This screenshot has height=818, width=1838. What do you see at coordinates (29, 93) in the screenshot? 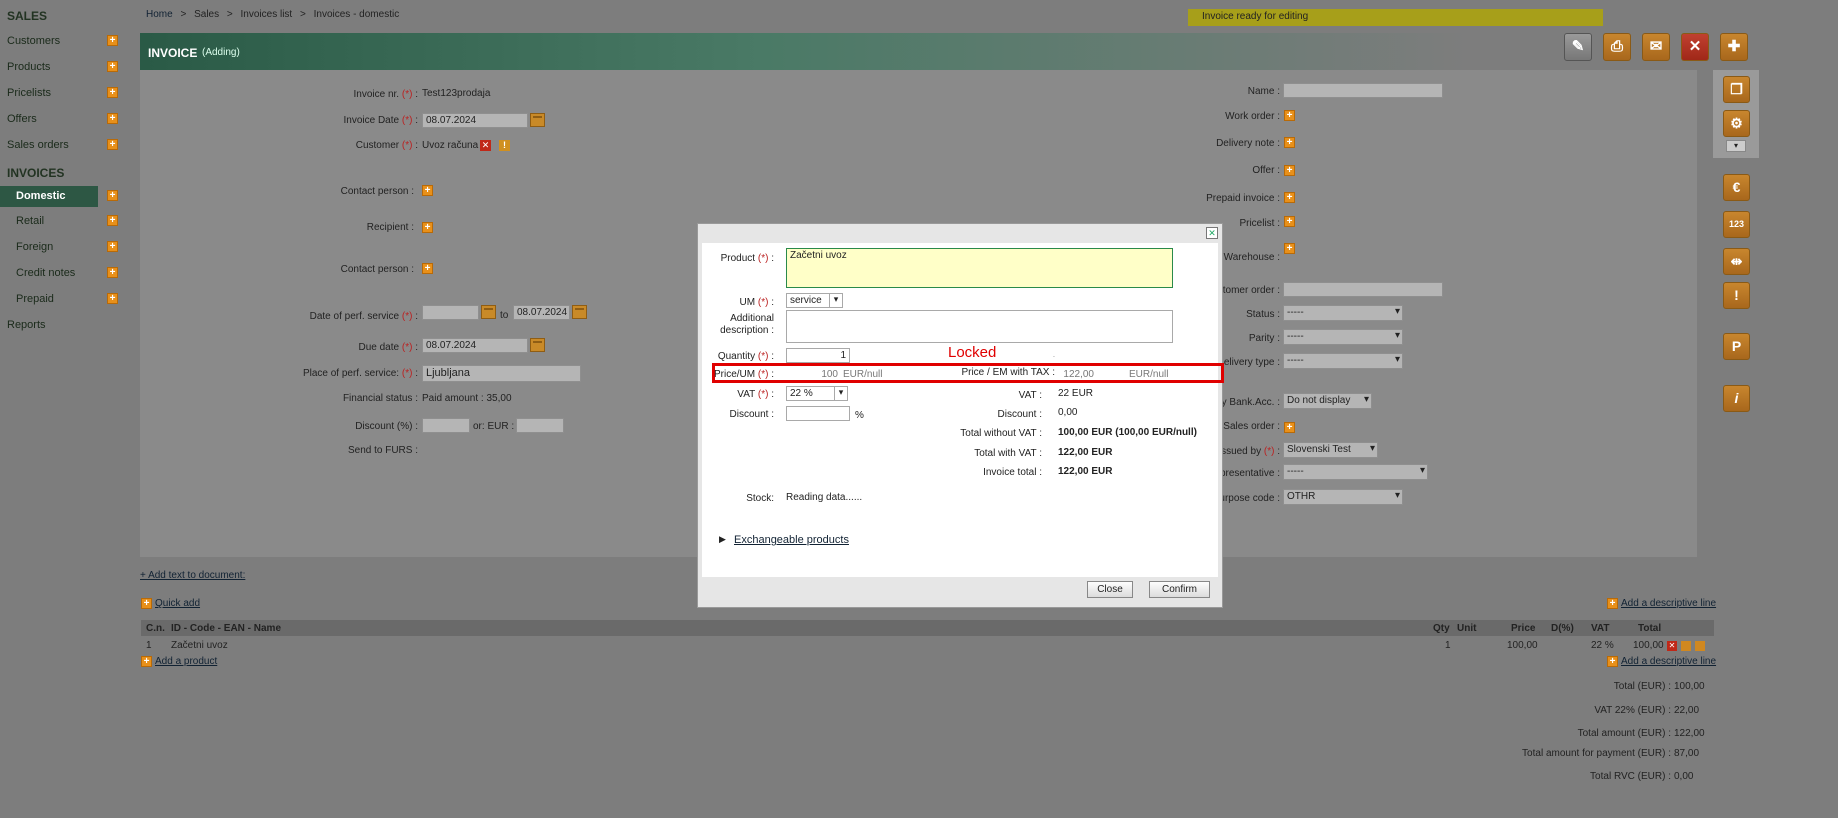
I see `sidebar-item-pricelists: Pricelists` at bounding box center [29, 93].